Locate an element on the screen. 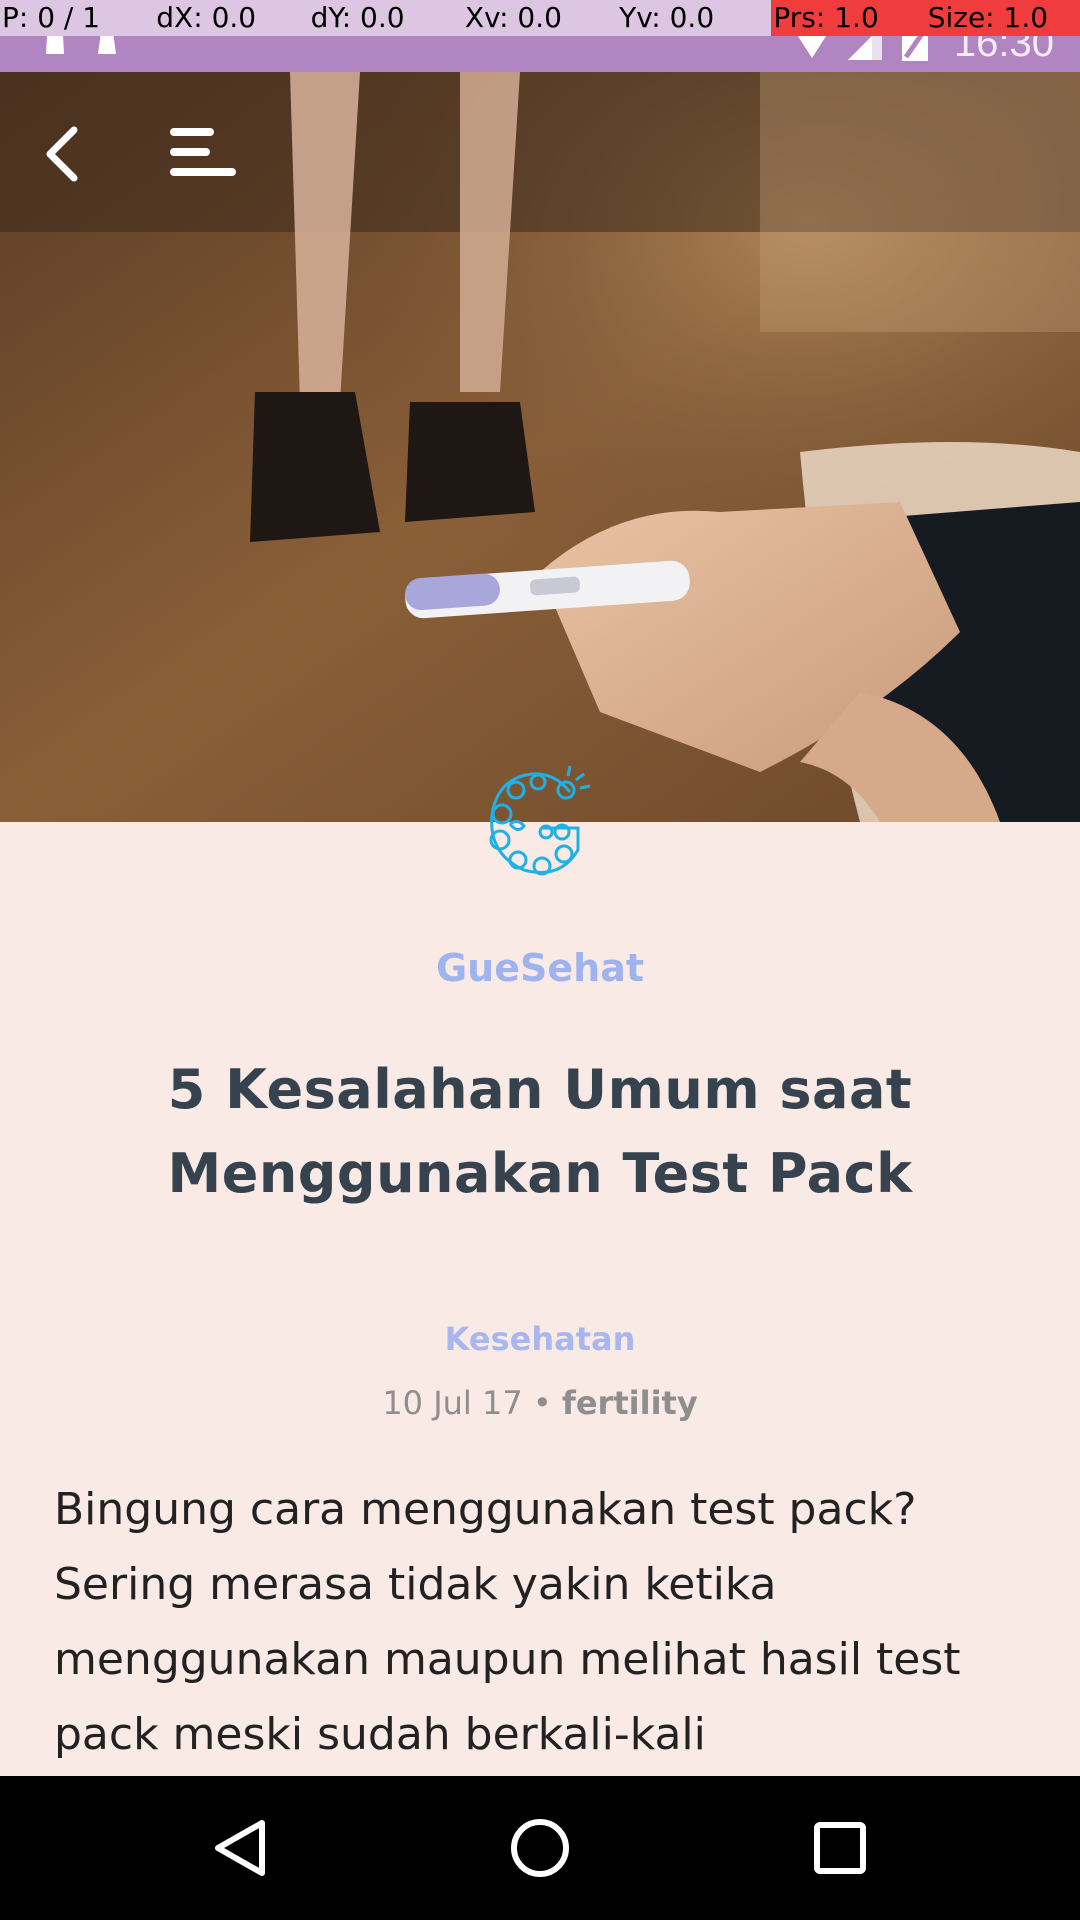 This screenshot has width=1080, height=1920. back-arrow-icon is located at coordinates (62, 154).